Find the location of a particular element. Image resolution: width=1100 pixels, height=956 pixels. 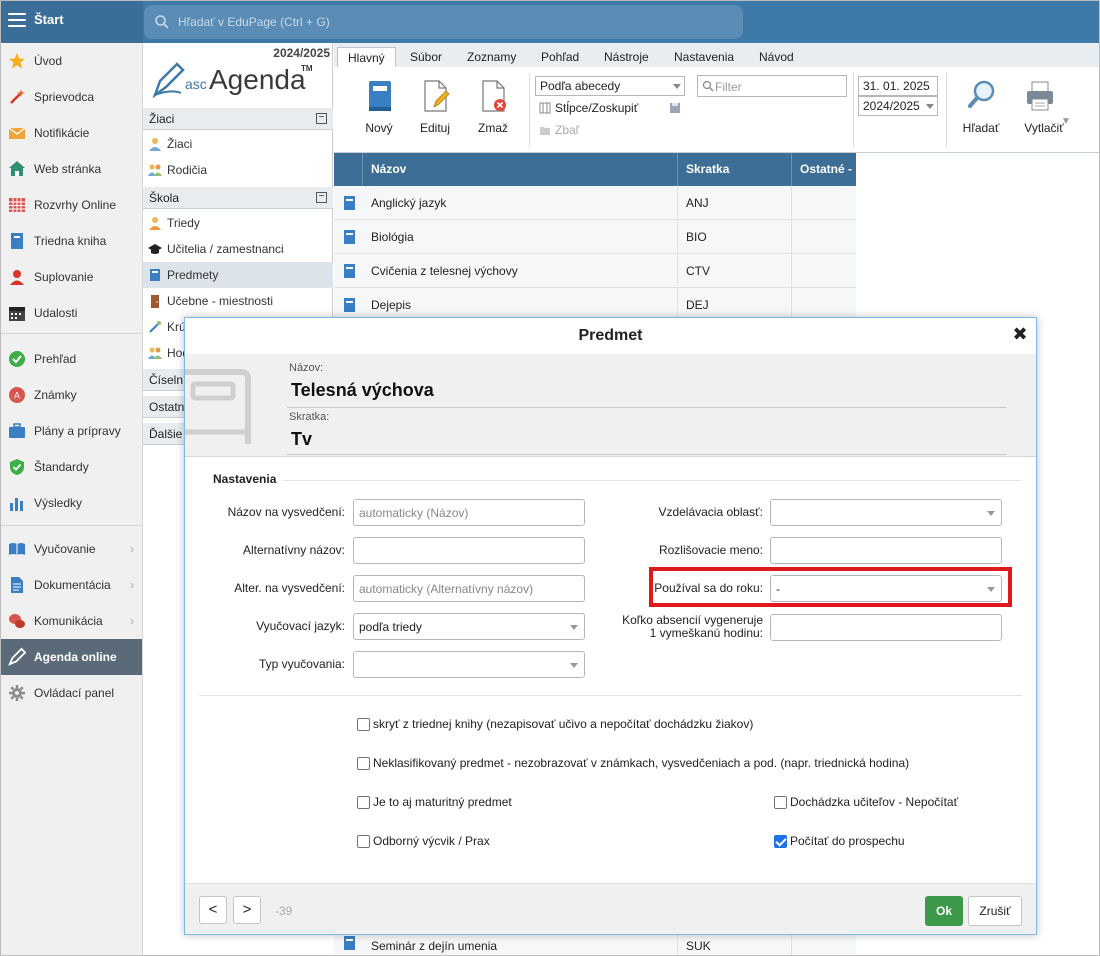

column-header-name: Názov is located at coordinates (520, 169).